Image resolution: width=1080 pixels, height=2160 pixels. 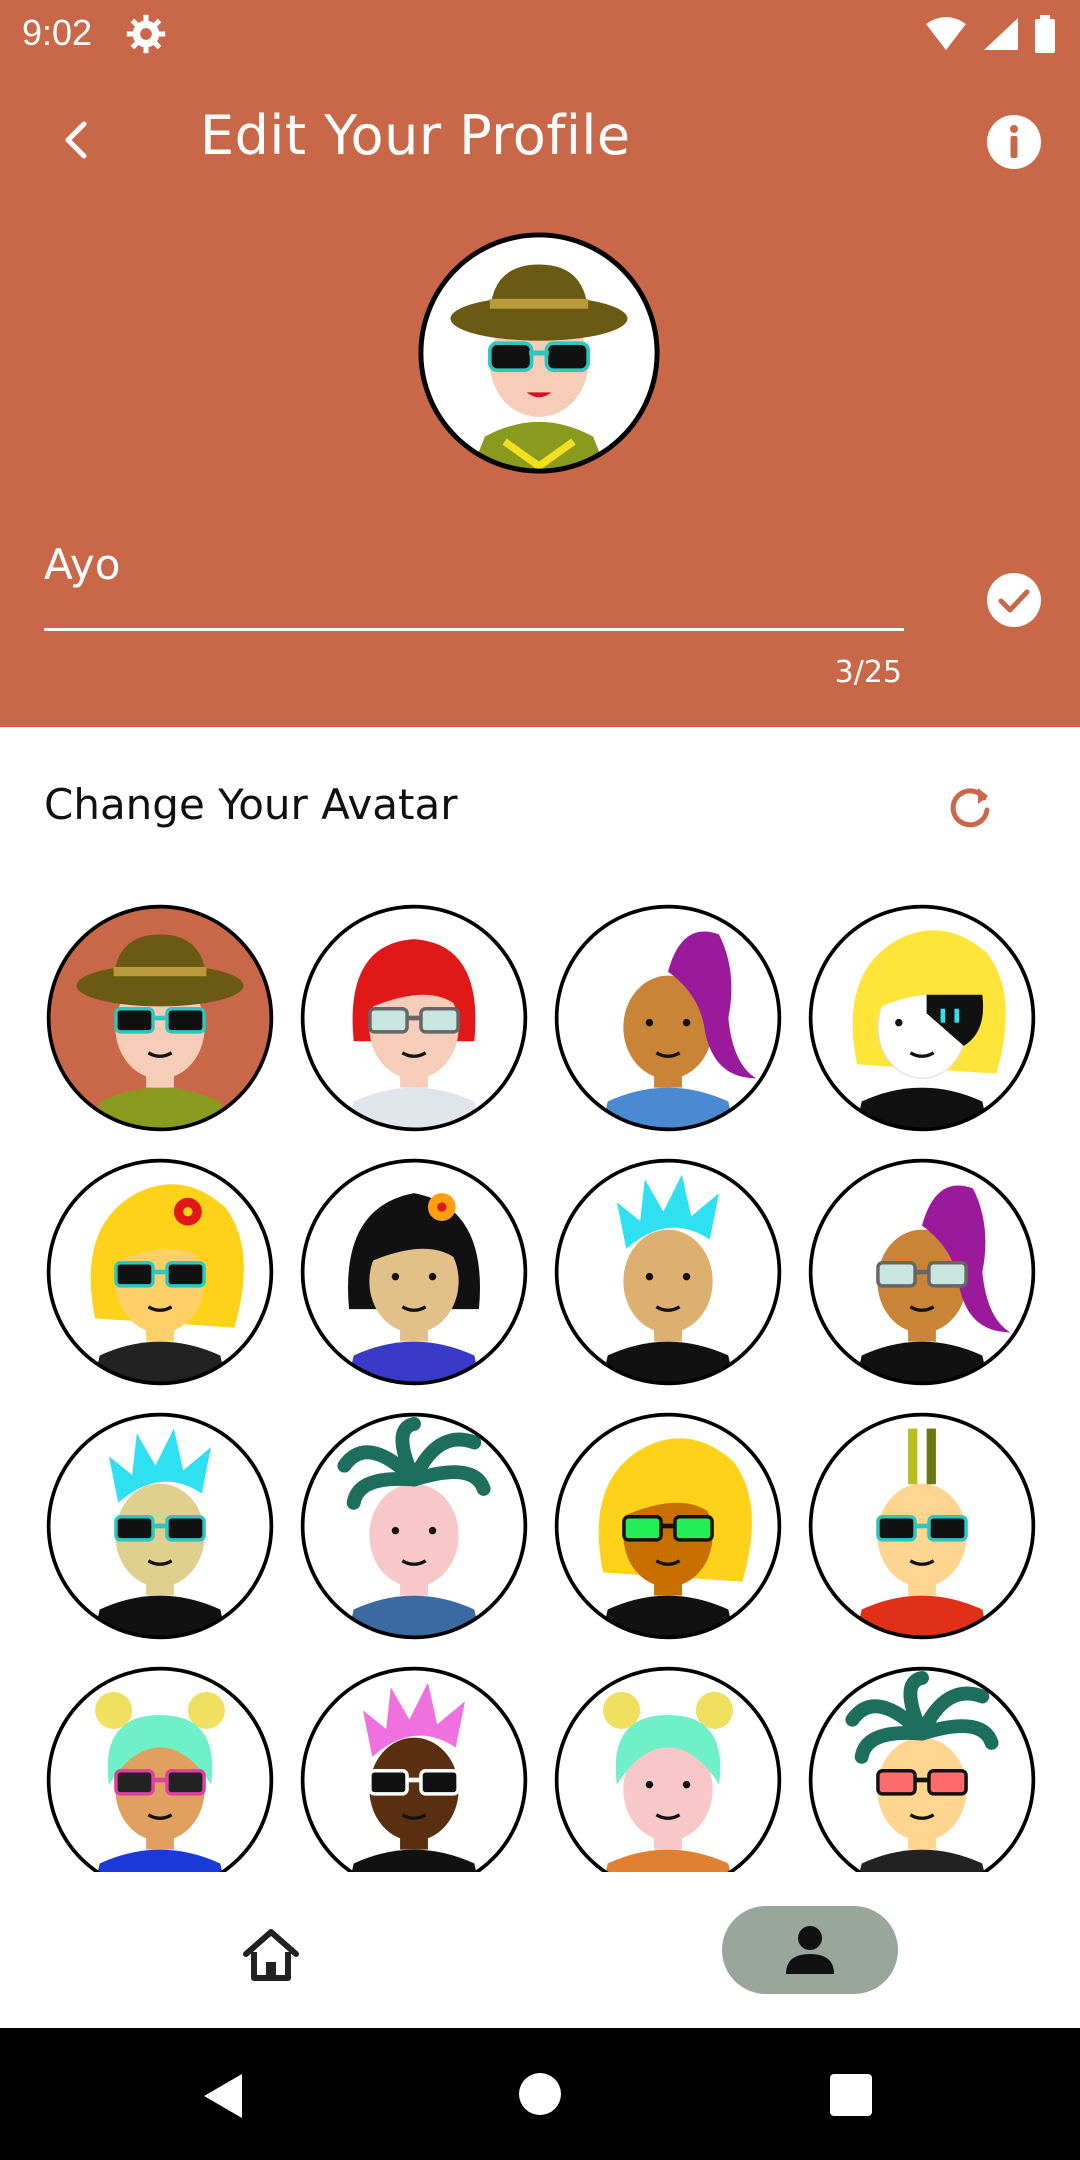 What do you see at coordinates (474, 585) in the screenshot?
I see `name-field: Ayo` at bounding box center [474, 585].